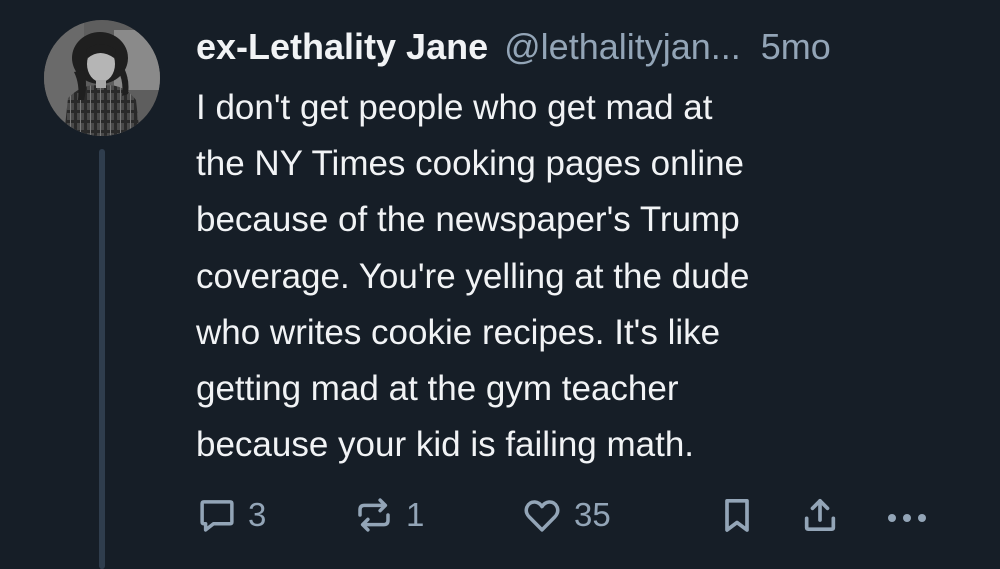 The height and width of the screenshot is (569, 1000). What do you see at coordinates (257, 514) in the screenshot?
I see `reply-count: 3` at bounding box center [257, 514].